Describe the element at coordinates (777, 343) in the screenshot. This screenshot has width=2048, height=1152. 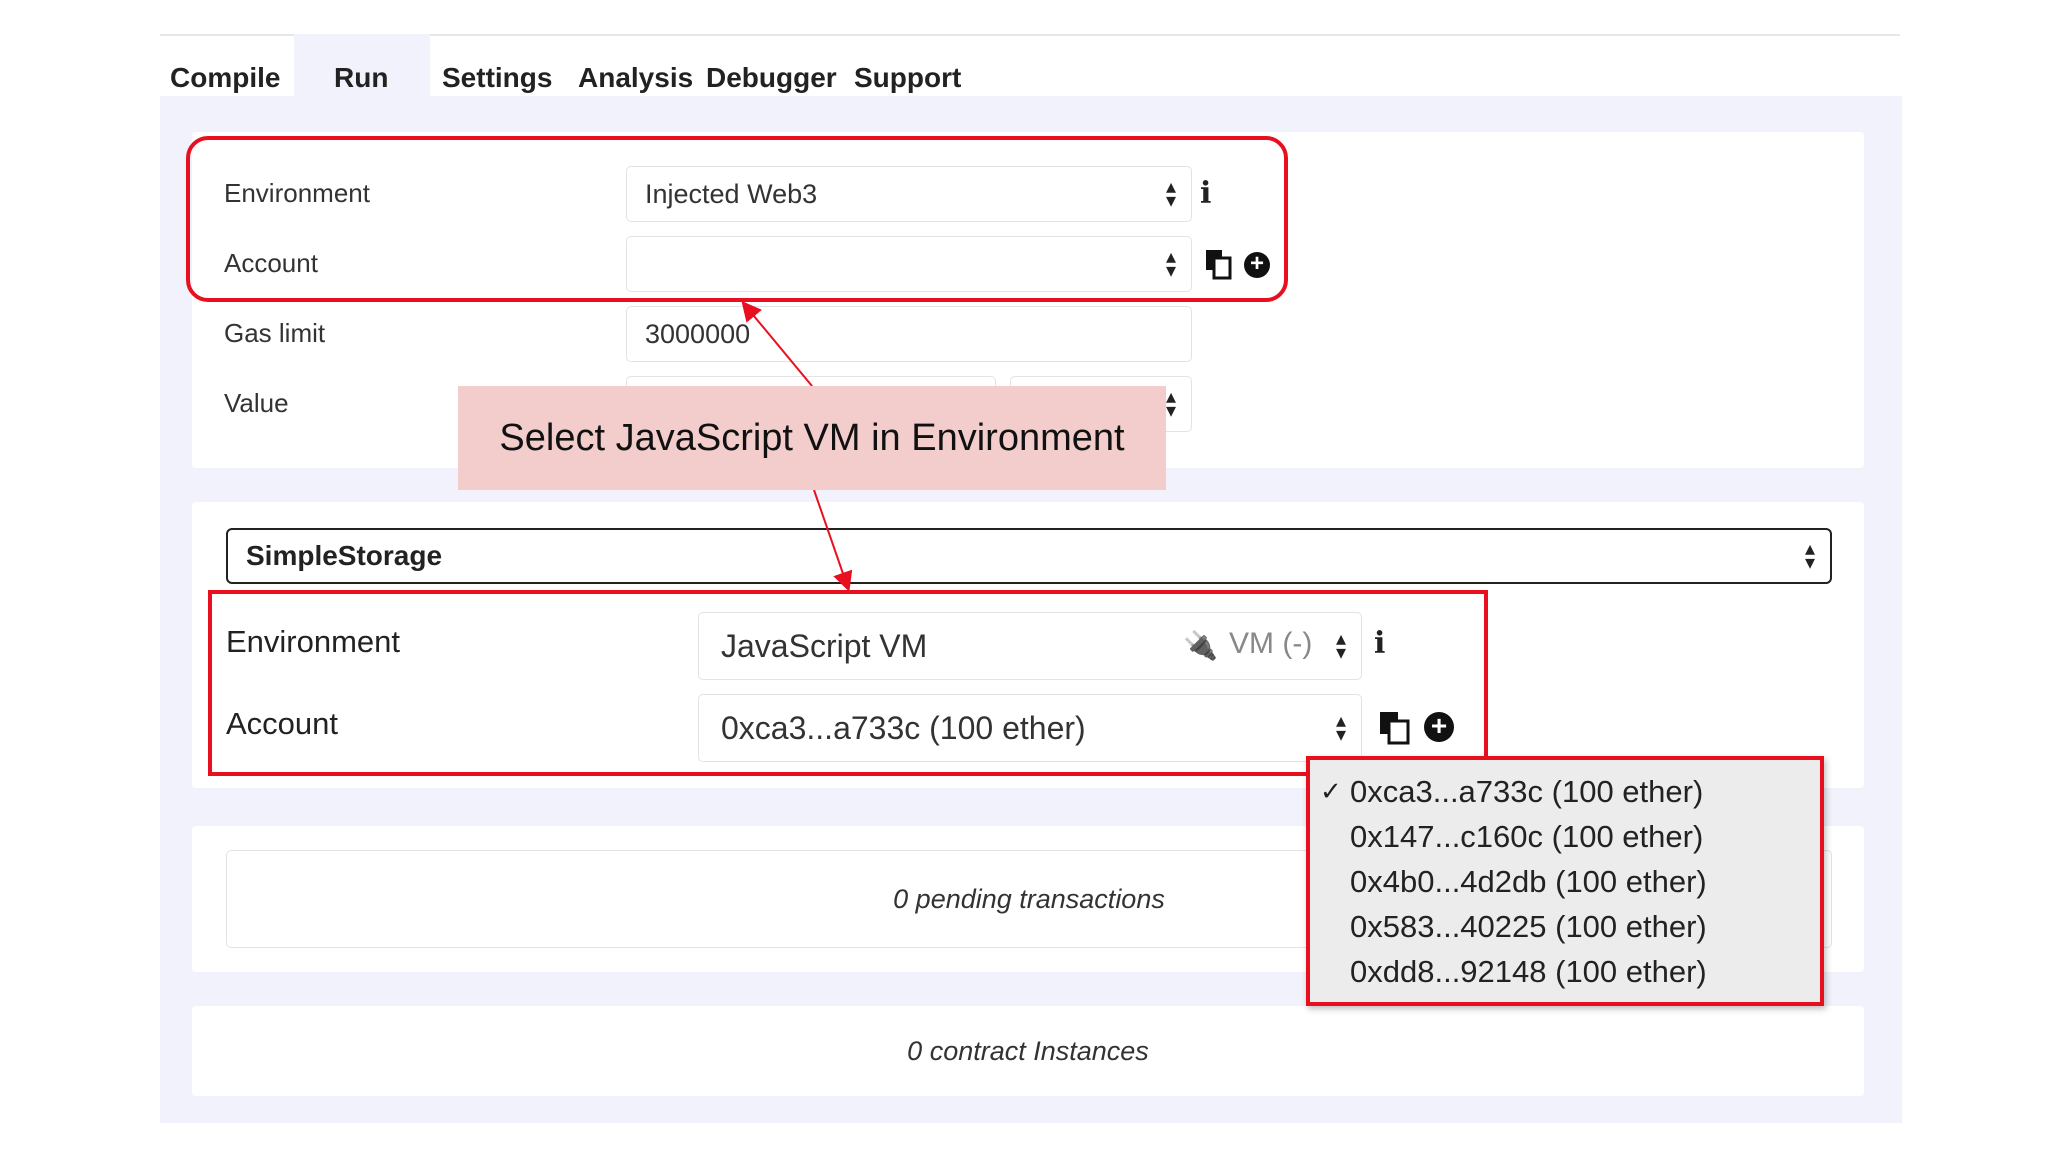
I see `arrow-to-top-environment` at that location.